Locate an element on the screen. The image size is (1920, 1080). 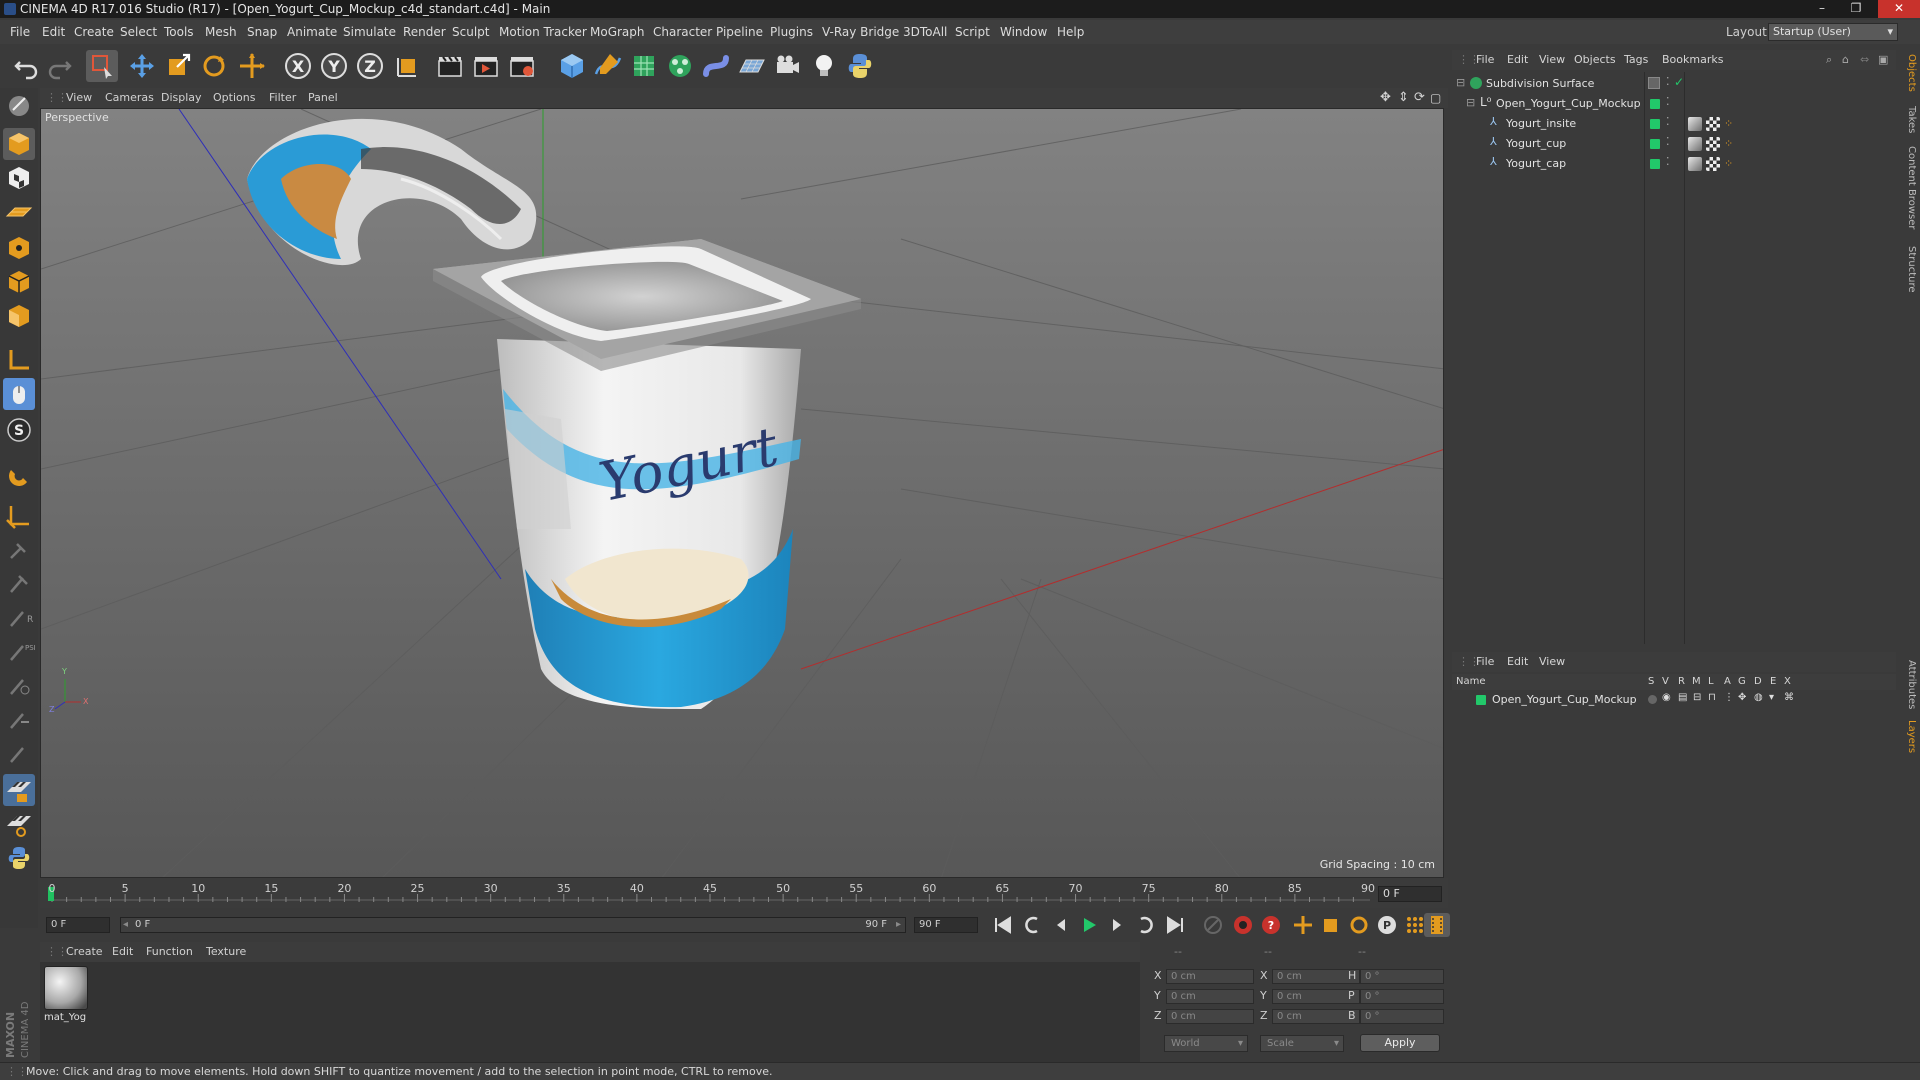
object-menu-file: File is located at coordinates (1485, 60).